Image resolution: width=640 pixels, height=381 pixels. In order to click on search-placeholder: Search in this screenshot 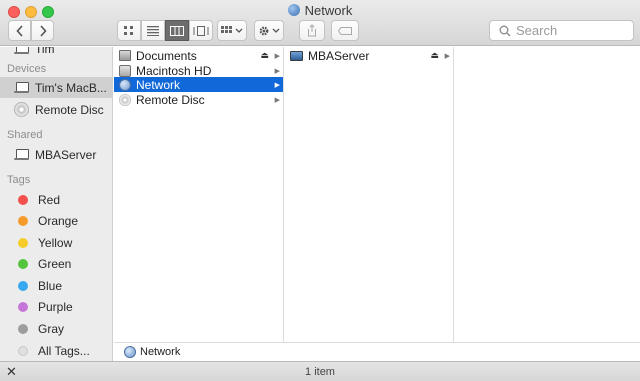, I will do `click(537, 30)`.